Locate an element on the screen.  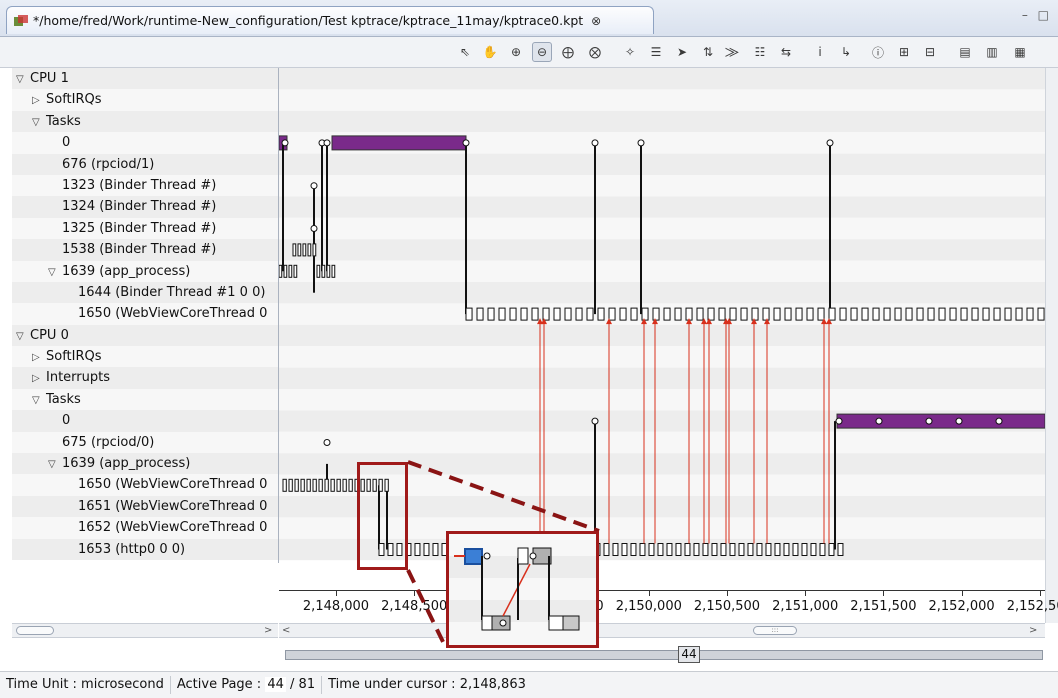
import-icon: ↳ is located at coordinates (846, 52).